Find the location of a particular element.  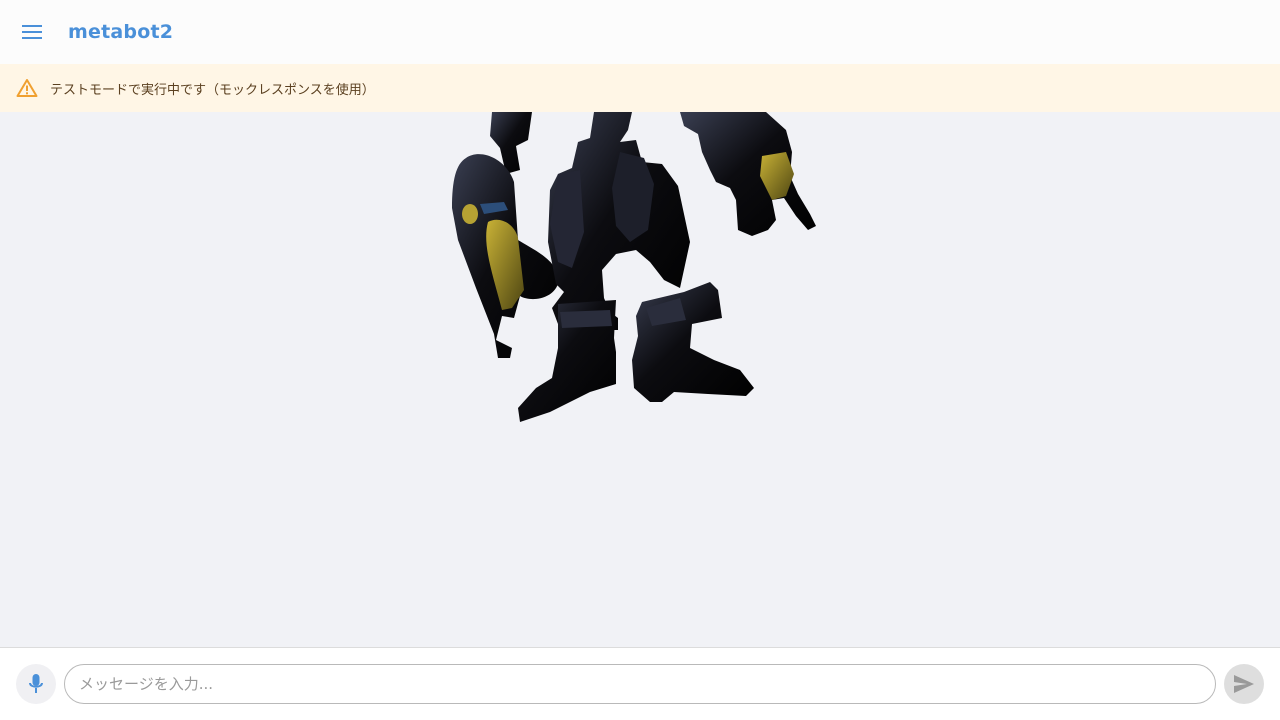

send-icon is located at coordinates (1244, 684).